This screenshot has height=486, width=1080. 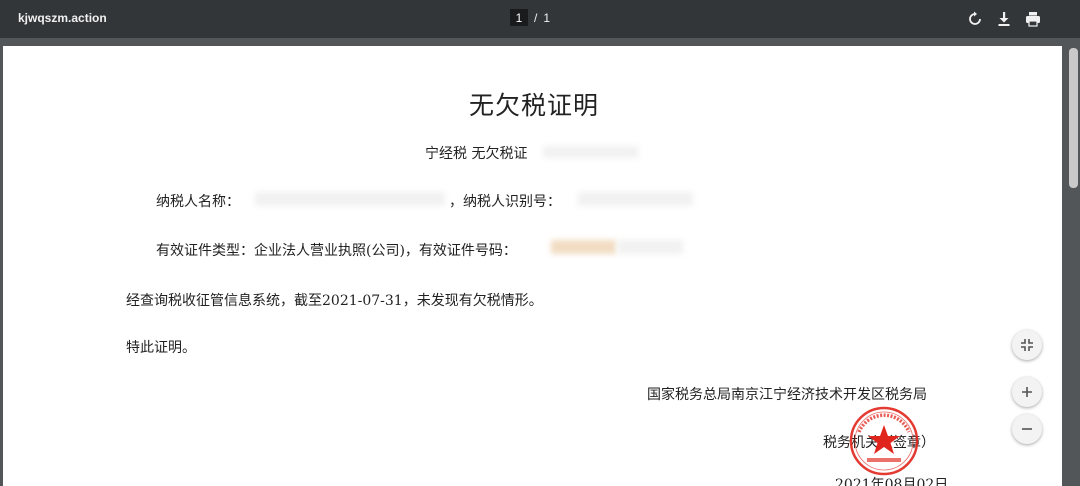 I want to click on closing-statement: 特此证明。, so click(x=161, y=348).